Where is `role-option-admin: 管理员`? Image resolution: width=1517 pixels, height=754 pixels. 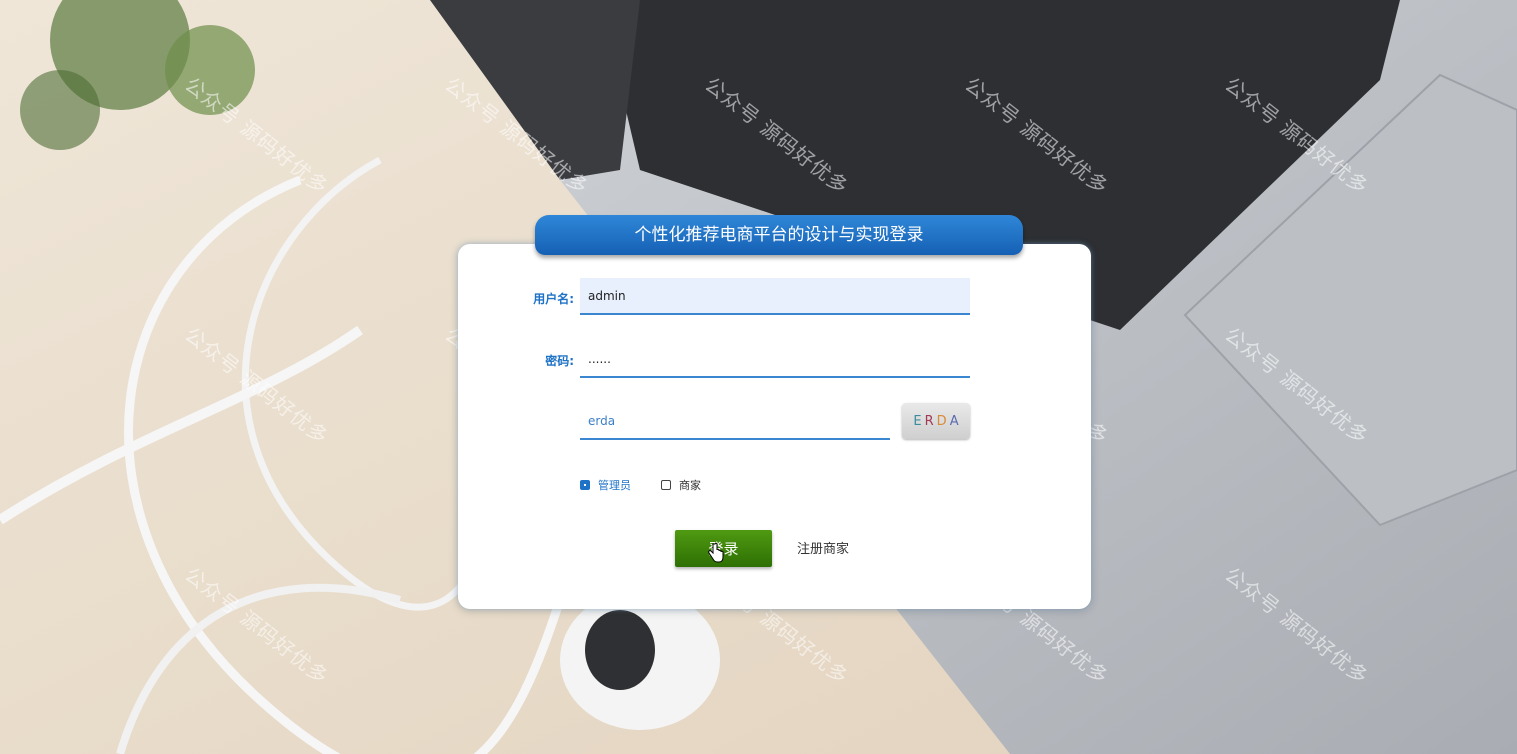 role-option-admin: 管理员 is located at coordinates (605, 485).